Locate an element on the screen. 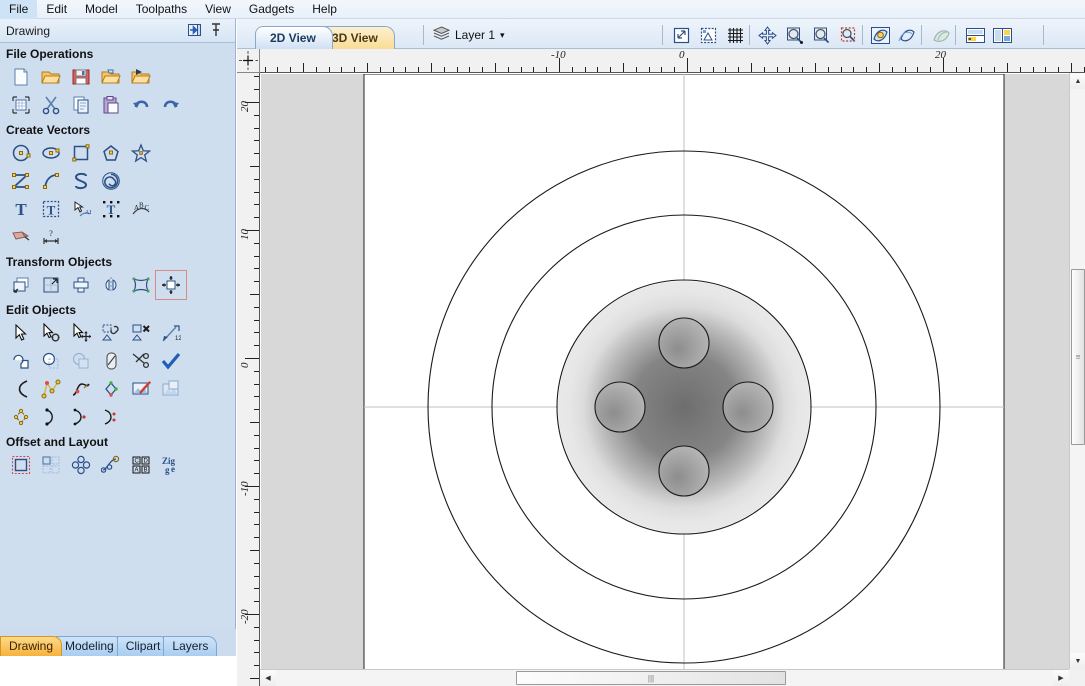 This screenshot has width=1085, height=686. panel-tab-clipart: Clipart is located at coordinates (143, 646).